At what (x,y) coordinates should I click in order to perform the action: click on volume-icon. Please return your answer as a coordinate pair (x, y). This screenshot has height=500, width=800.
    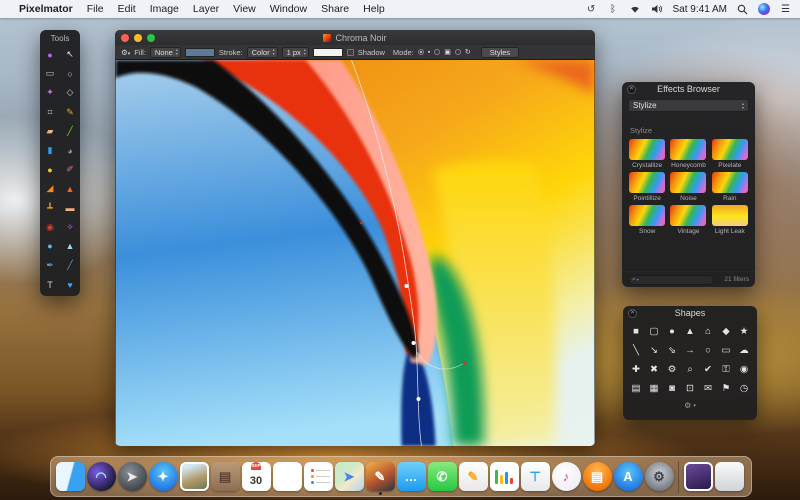
    Looking at the image, I should click on (657, 9).